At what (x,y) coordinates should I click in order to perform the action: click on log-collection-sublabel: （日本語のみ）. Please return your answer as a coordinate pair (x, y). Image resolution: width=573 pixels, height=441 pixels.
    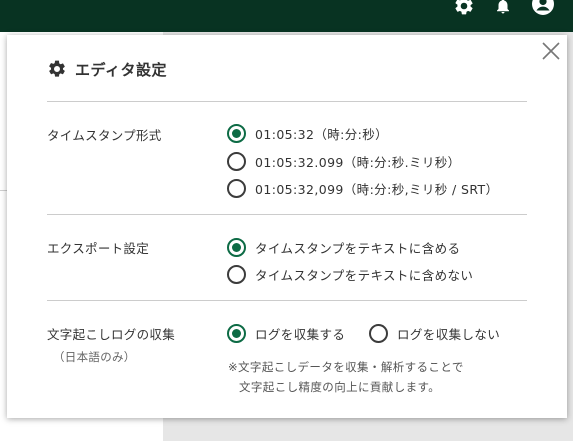
    Looking at the image, I should click on (94, 357).